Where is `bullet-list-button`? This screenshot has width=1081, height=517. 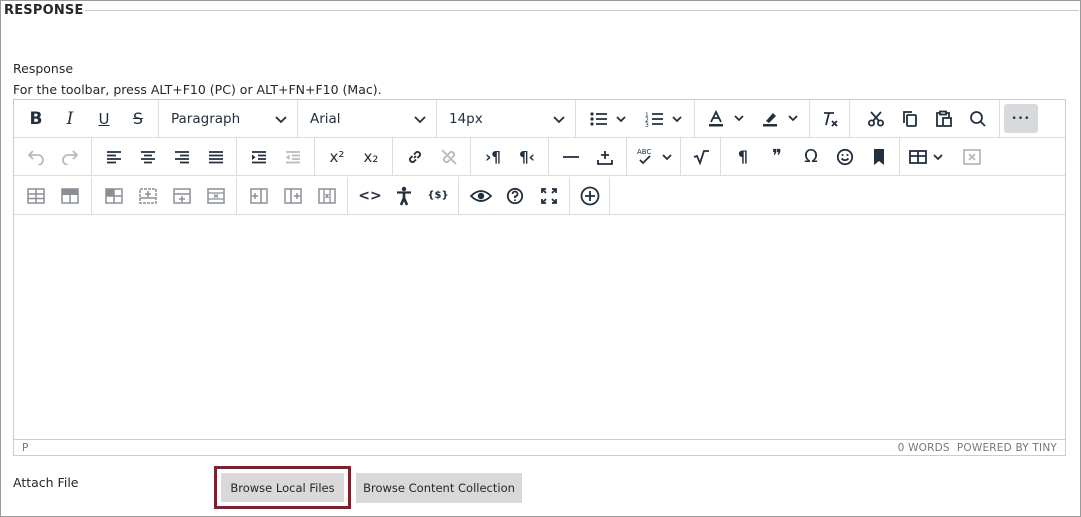
bullet-list-button is located at coordinates (609, 118).